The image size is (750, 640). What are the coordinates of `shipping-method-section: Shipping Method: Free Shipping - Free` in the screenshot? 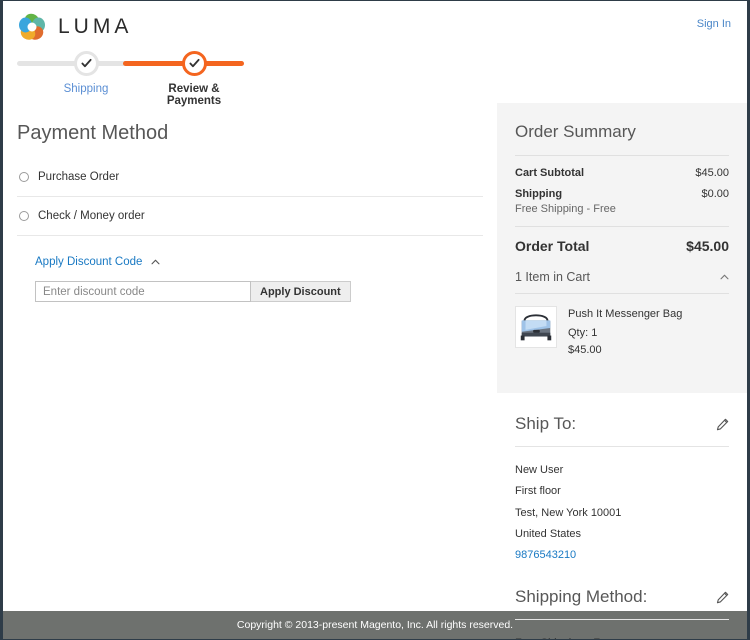 It's located at (622, 602).